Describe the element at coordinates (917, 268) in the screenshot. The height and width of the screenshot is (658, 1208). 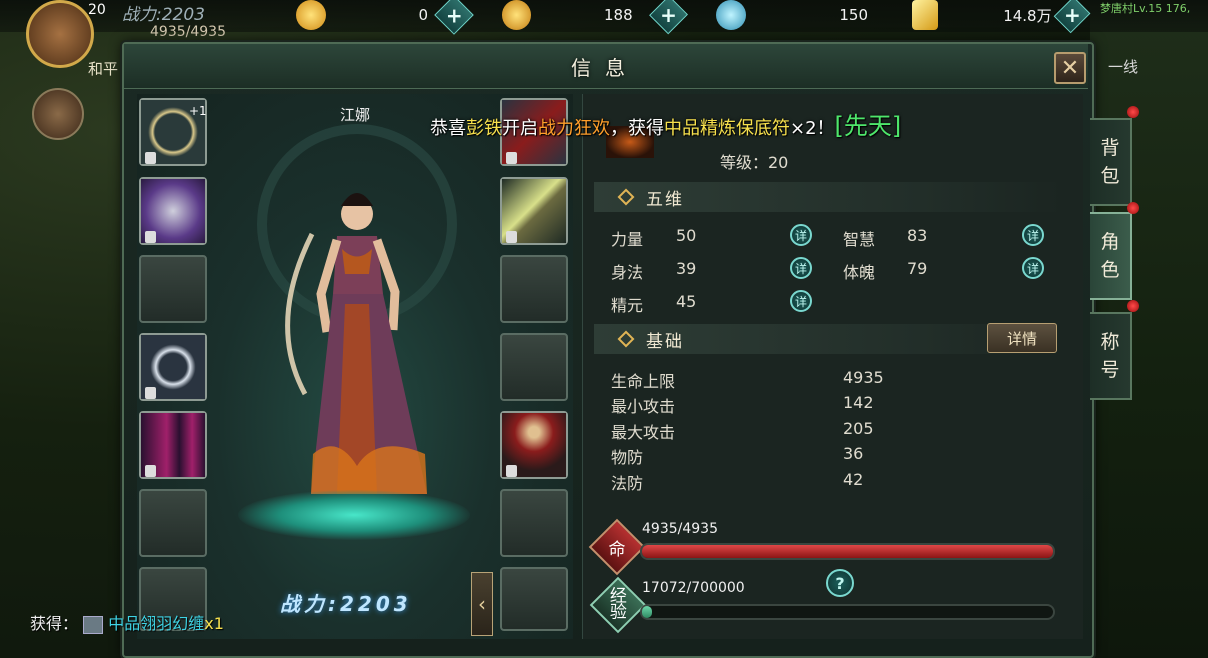
I see `stat-value: 79` at that location.